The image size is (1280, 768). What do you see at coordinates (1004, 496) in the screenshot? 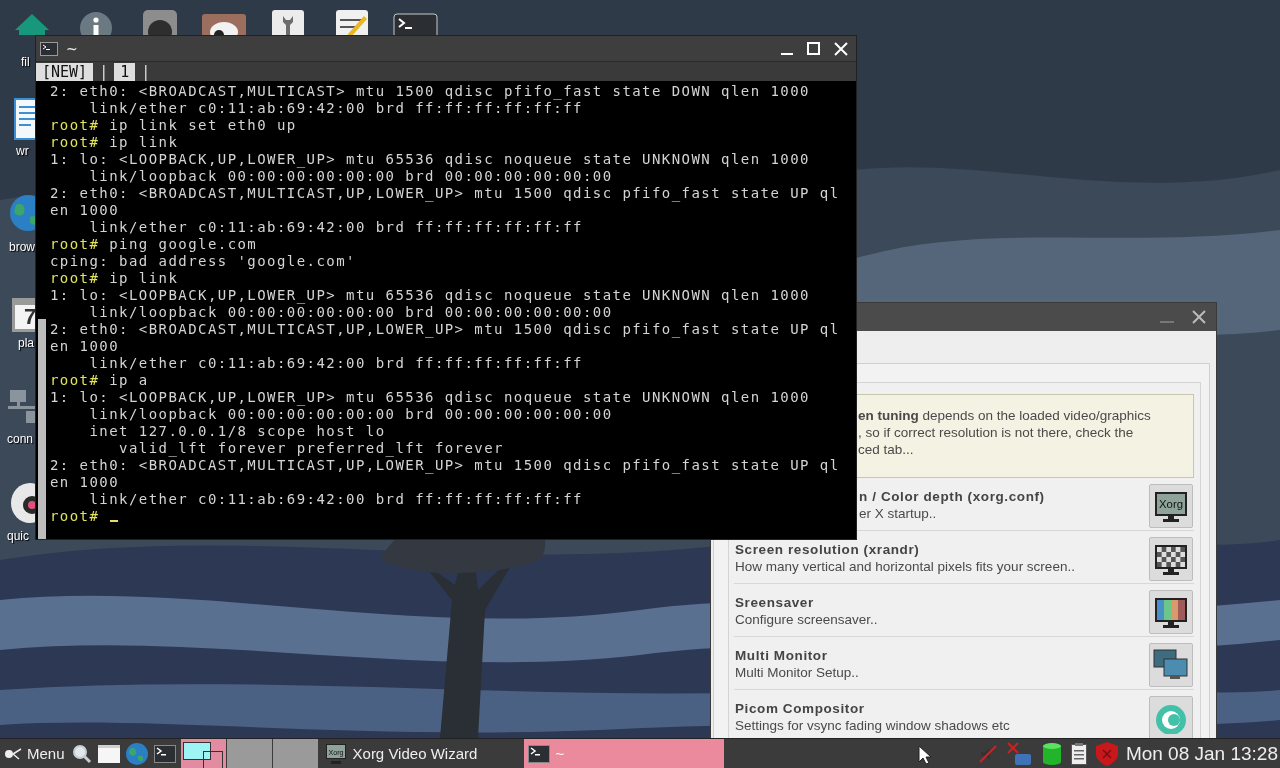
I see `item-title: n / Color depth (xorg.conf)` at bounding box center [1004, 496].